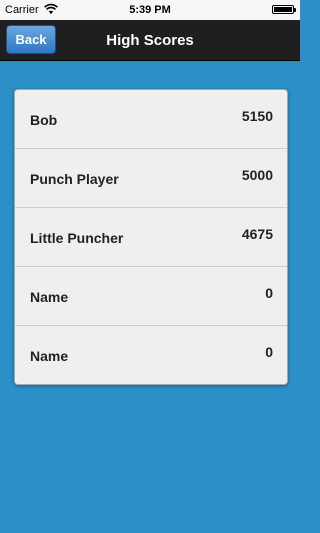 This screenshot has width=320, height=533. Describe the element at coordinates (151, 119) in the screenshot. I see `score-row: Bob 5150` at that location.